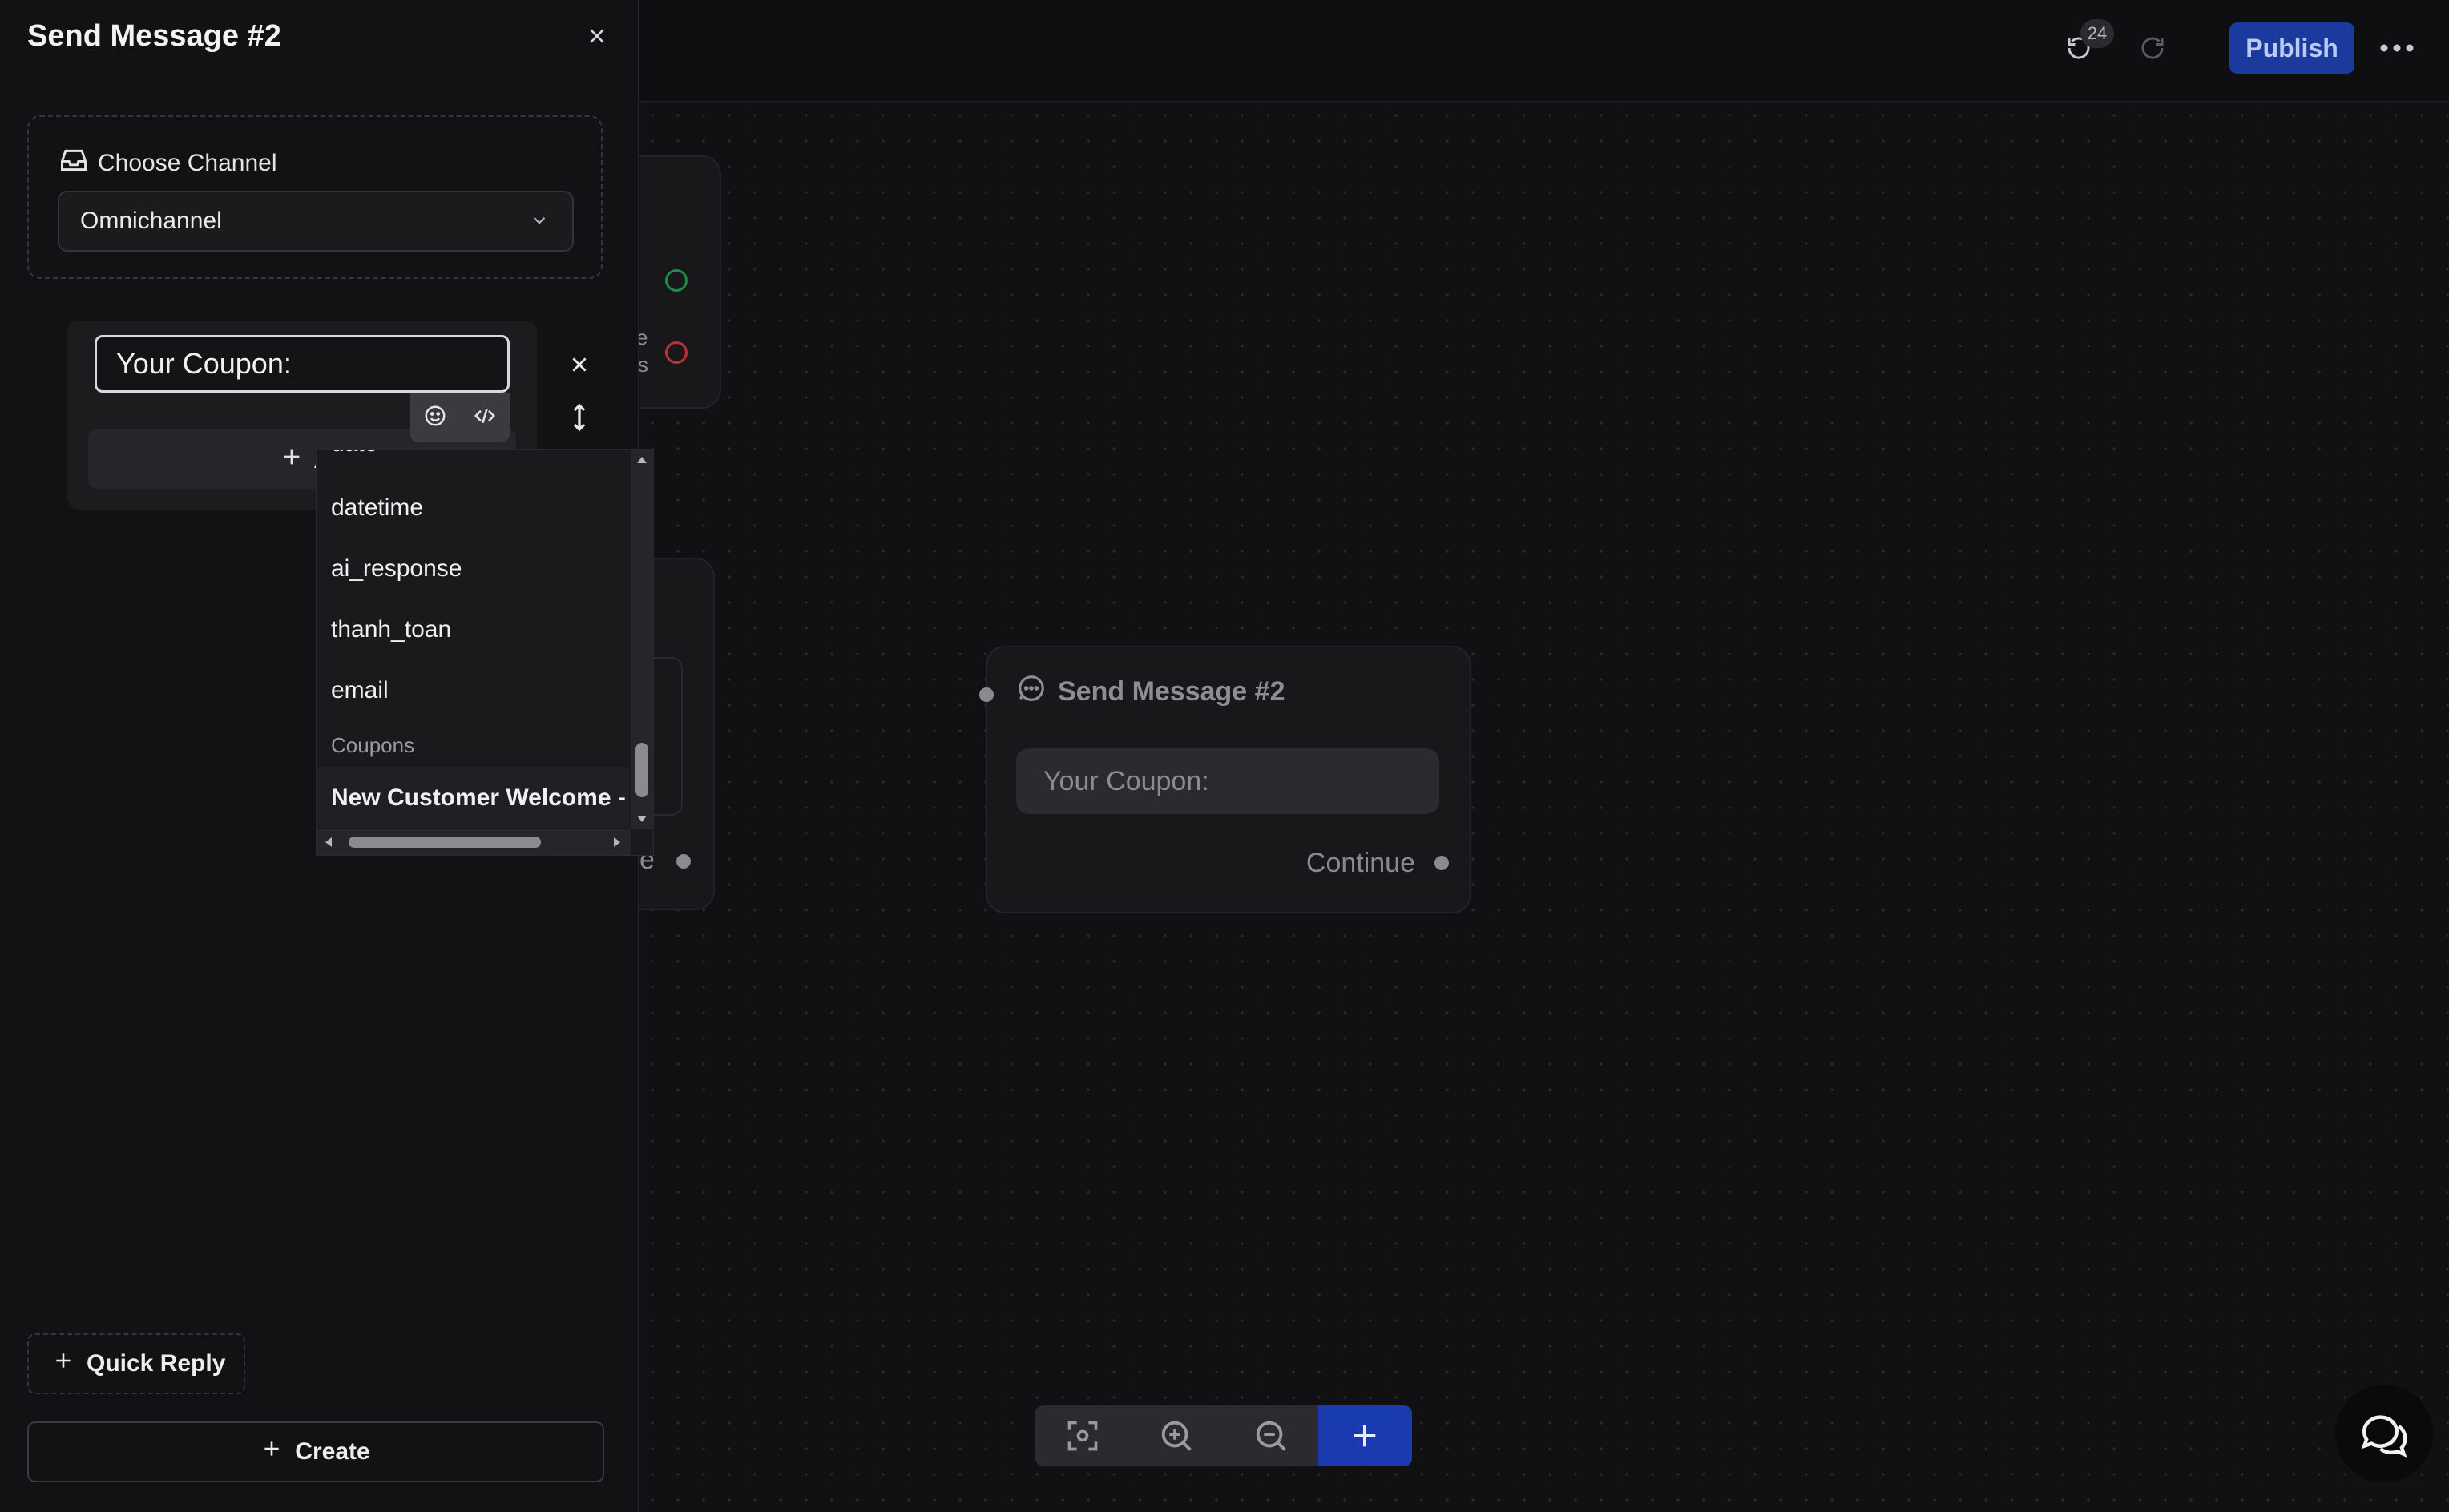 The height and width of the screenshot is (1512, 2449). Describe the element at coordinates (1360, 863) in the screenshot. I see `node-continue-label: Continue` at that location.